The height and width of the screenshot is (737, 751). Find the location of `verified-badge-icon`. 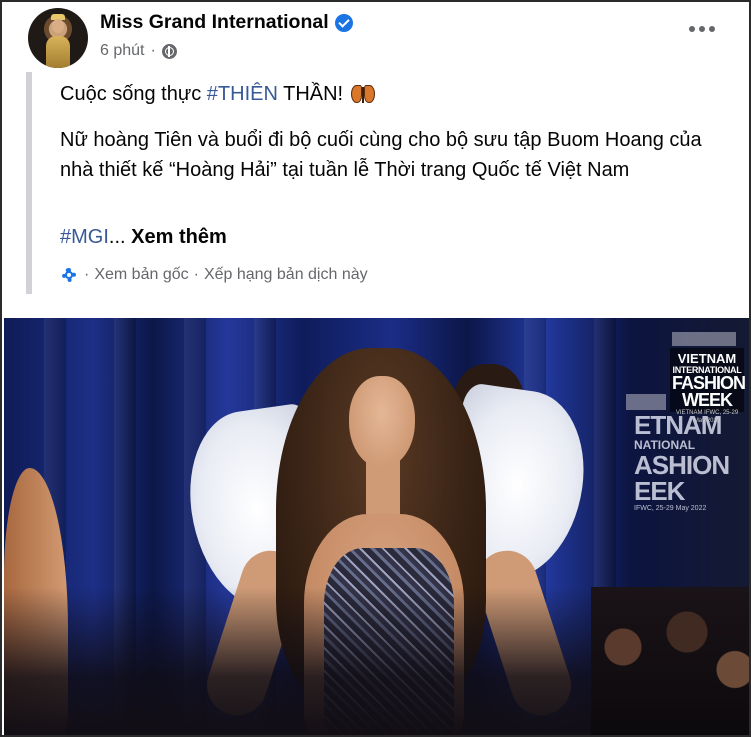

verified-badge-icon is located at coordinates (343, 22).